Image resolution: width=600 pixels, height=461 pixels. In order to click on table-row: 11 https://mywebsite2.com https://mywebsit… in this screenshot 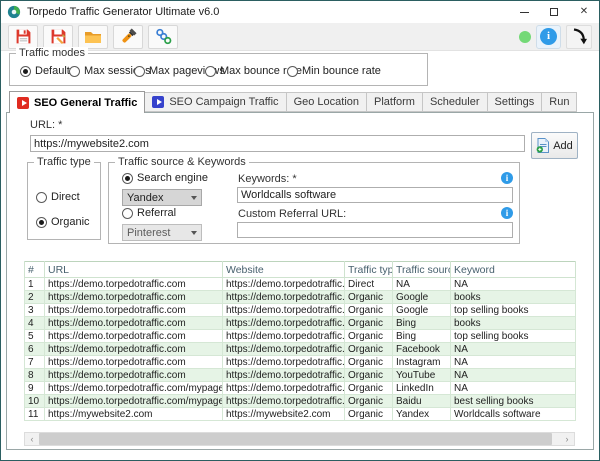, I will do `click(300, 414)`.